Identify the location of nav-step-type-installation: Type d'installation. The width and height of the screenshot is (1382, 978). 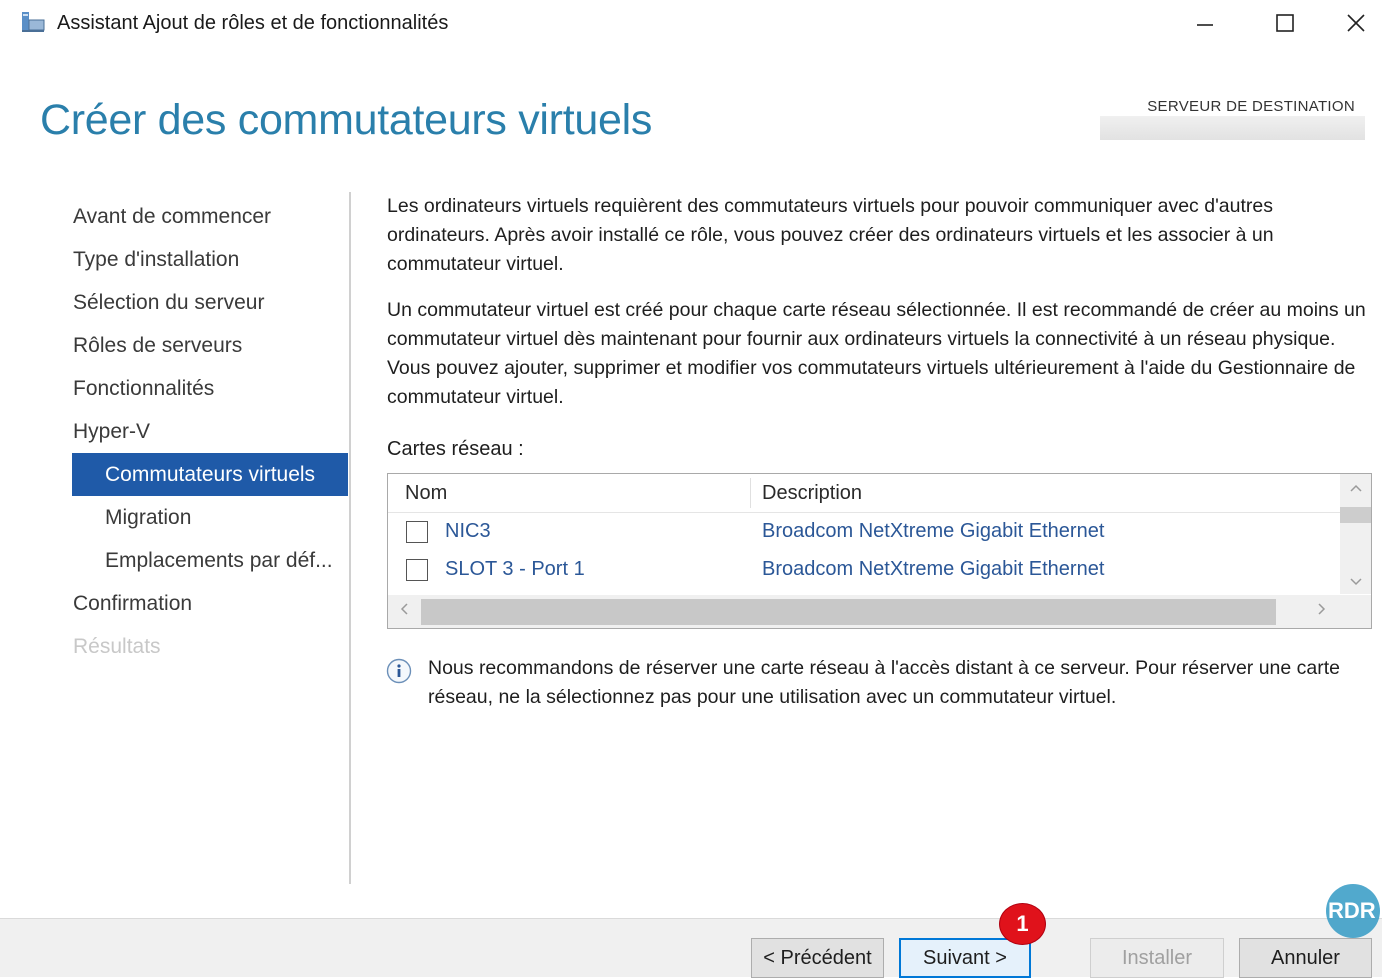
(210, 259).